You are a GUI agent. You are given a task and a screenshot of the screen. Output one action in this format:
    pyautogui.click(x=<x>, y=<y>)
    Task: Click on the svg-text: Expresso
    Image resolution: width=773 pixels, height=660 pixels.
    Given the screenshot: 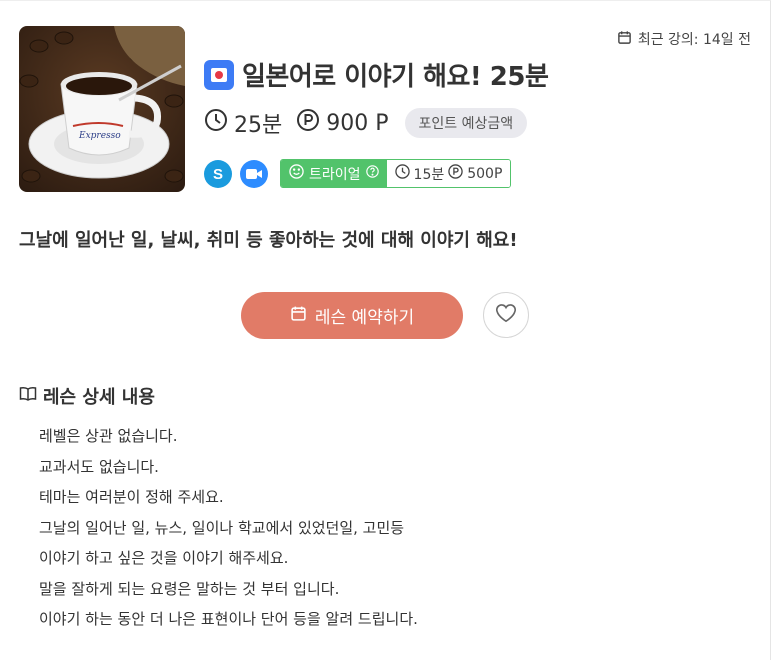 What is the action you would take?
    pyautogui.click(x=99, y=136)
    